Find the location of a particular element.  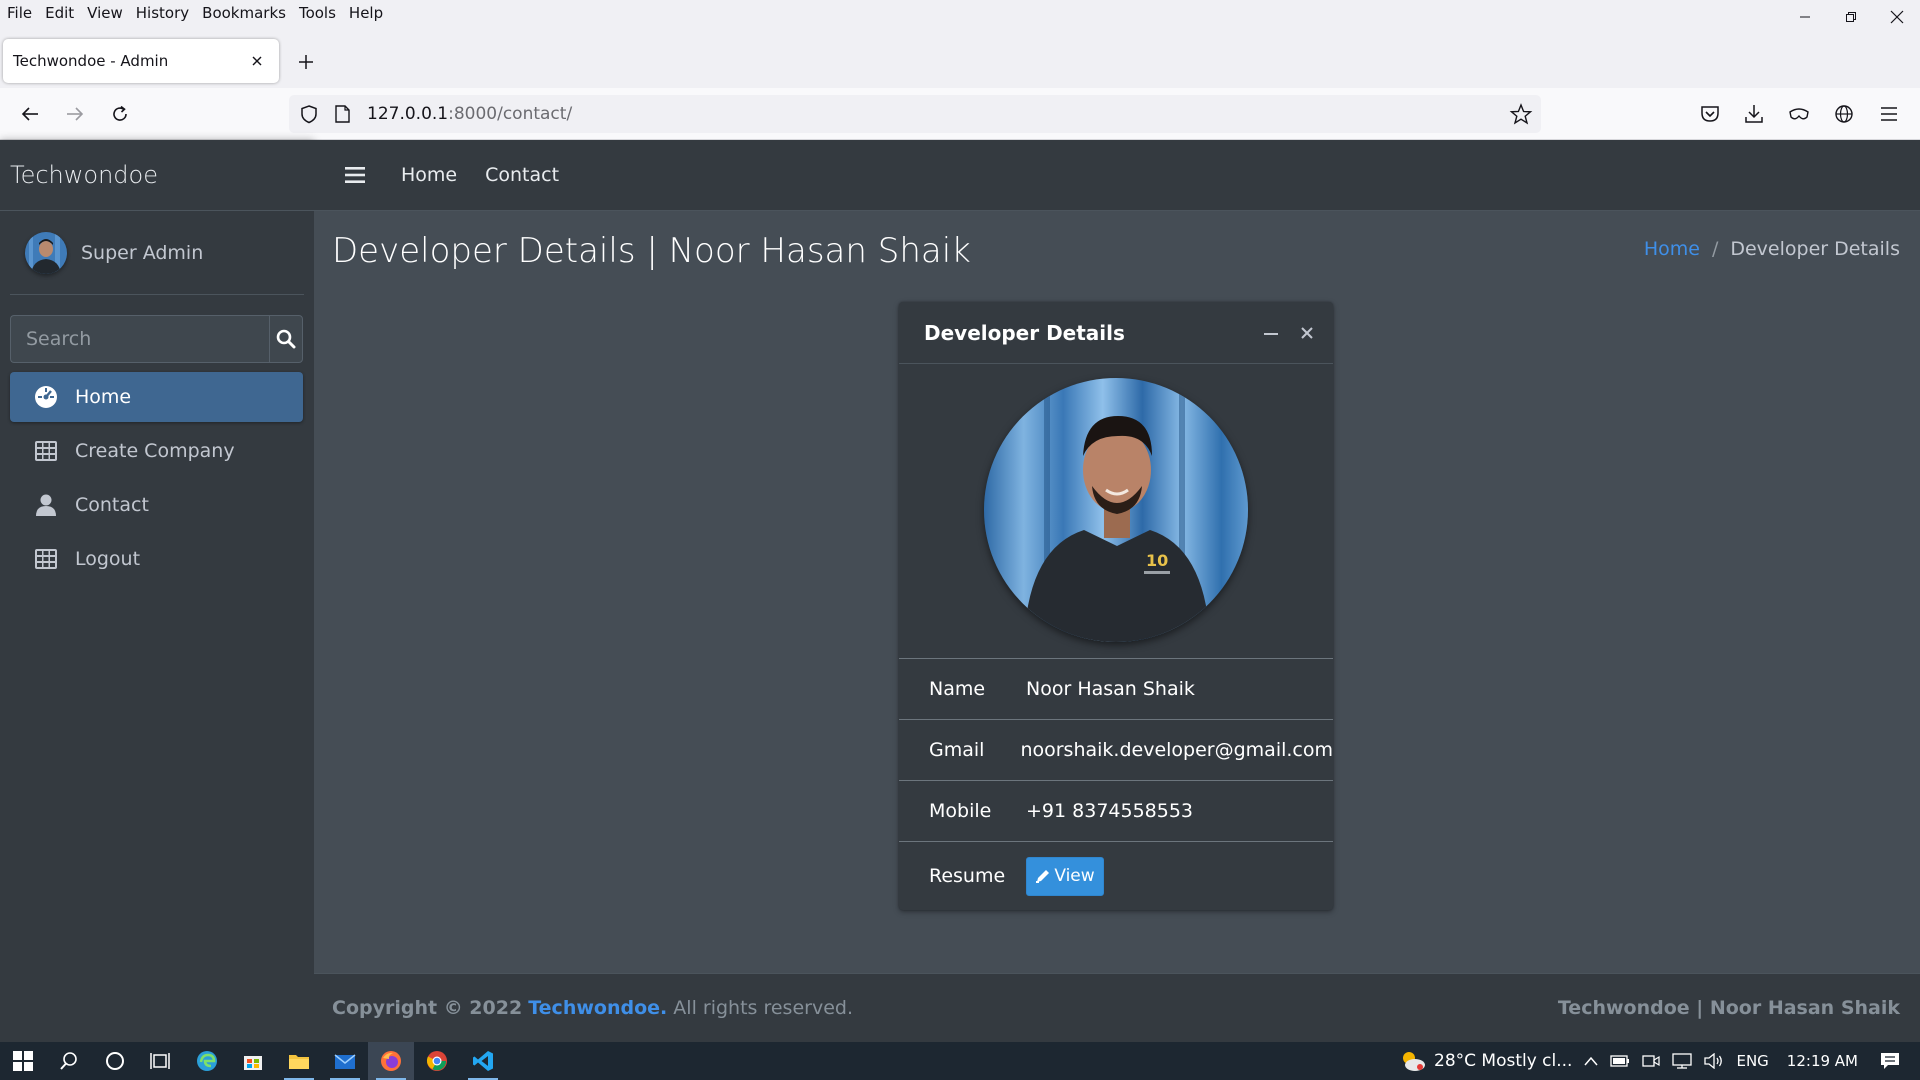

user-name: Super Admin is located at coordinates (142, 253).